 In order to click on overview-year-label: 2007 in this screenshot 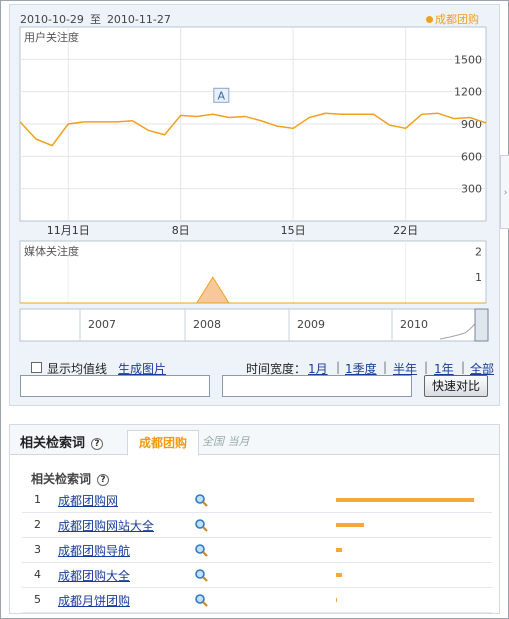, I will do `click(102, 324)`.